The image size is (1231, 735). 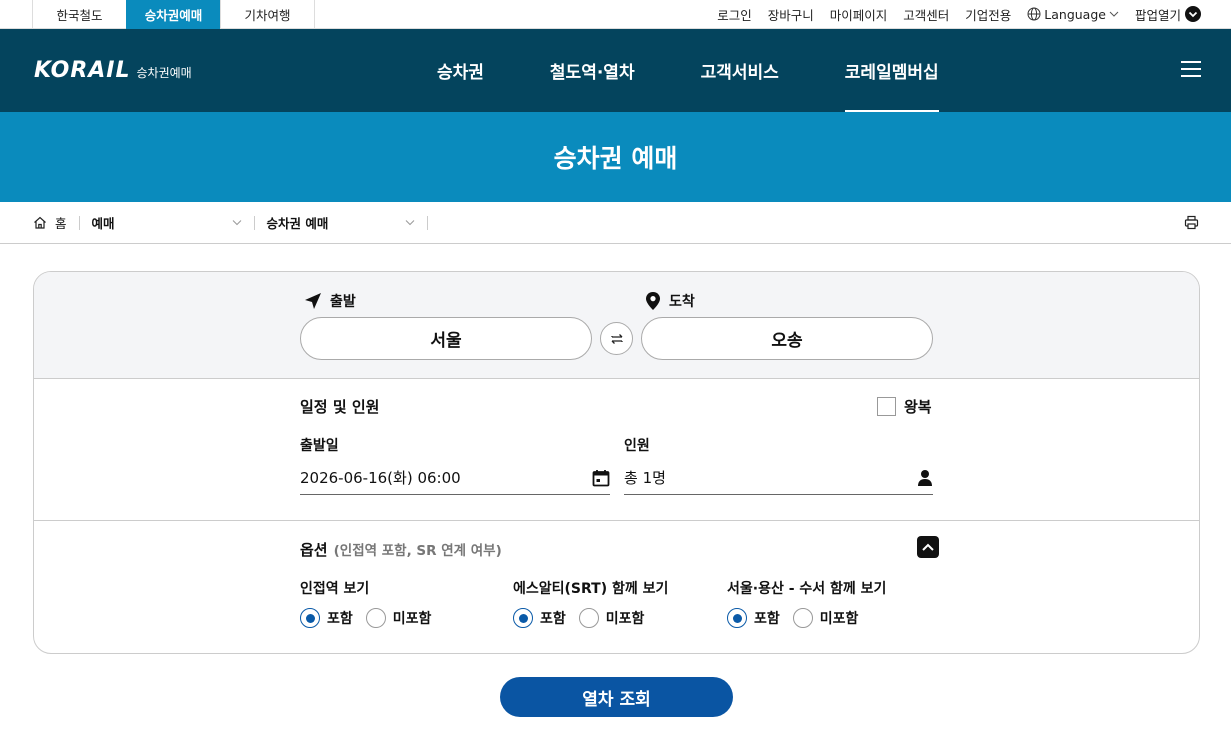 What do you see at coordinates (891, 70) in the screenshot?
I see `nav-membership: 코레일멤버십` at bounding box center [891, 70].